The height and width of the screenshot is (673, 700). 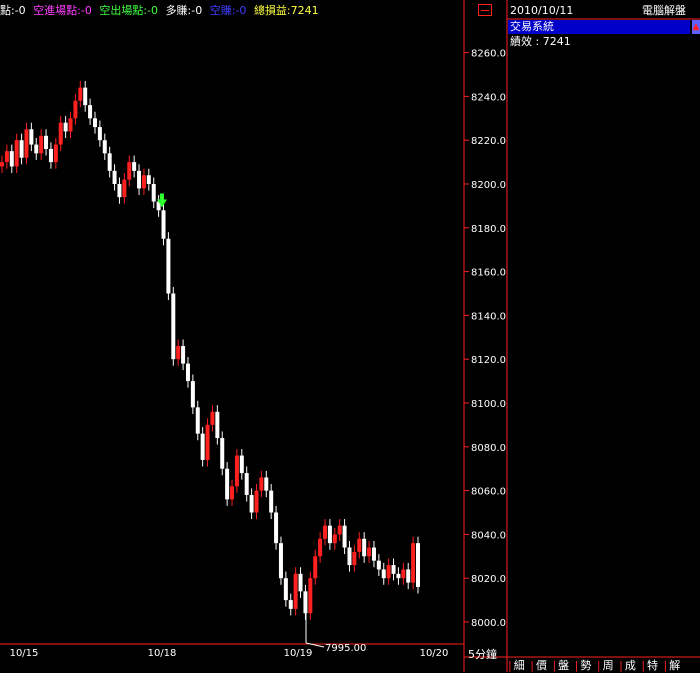 I want to click on tab-7: 解, so click(x=674, y=665).